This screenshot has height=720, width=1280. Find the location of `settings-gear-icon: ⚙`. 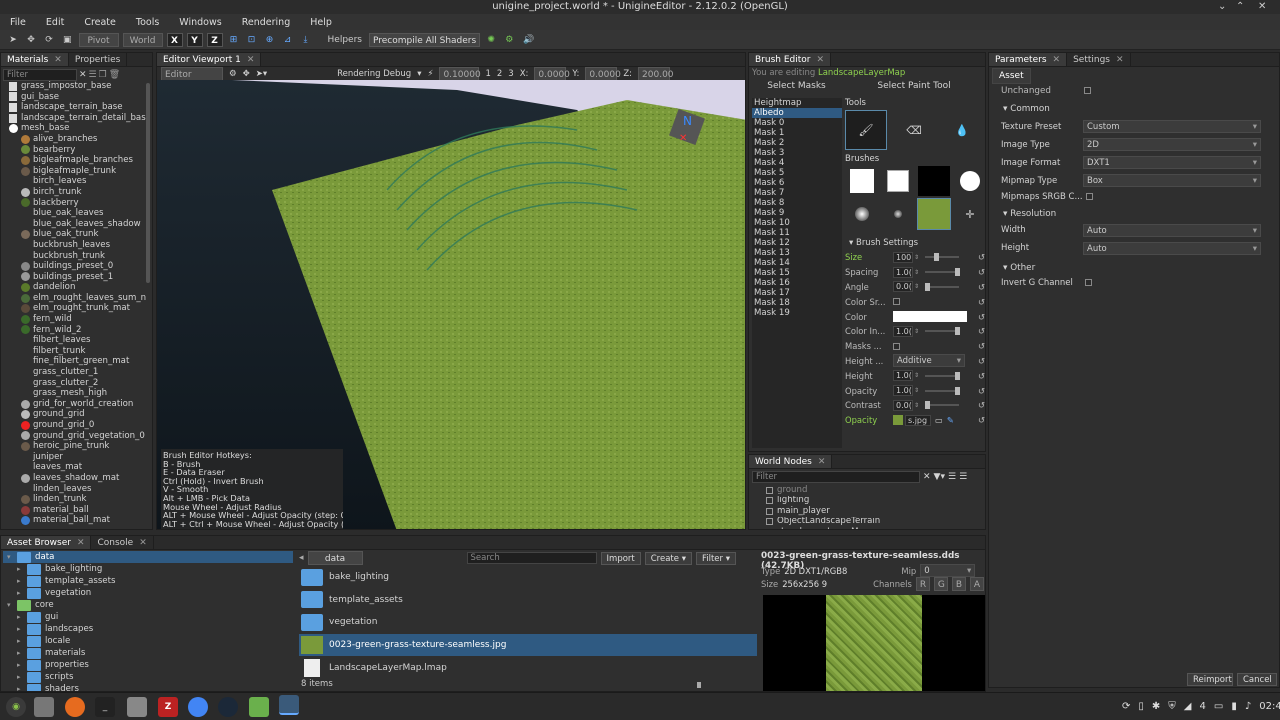

settings-gear-icon: ⚙ is located at coordinates (509, 40).